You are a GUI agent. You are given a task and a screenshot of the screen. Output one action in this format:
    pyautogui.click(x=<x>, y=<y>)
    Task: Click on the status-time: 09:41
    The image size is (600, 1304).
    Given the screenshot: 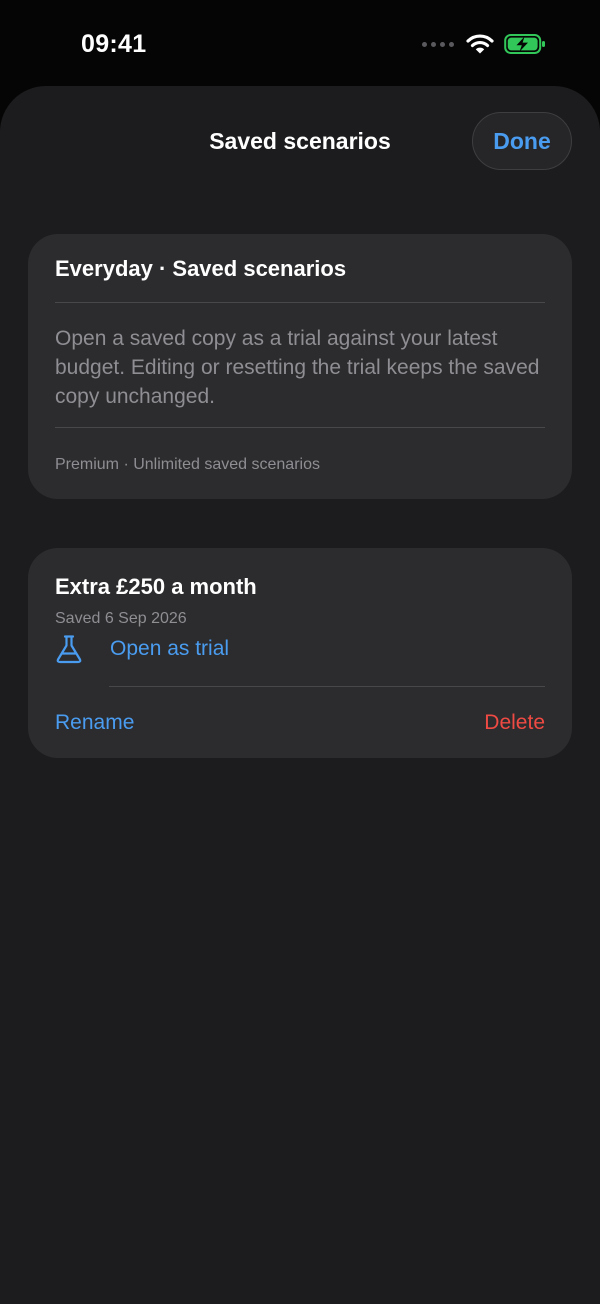 What is the action you would take?
    pyautogui.click(x=114, y=44)
    